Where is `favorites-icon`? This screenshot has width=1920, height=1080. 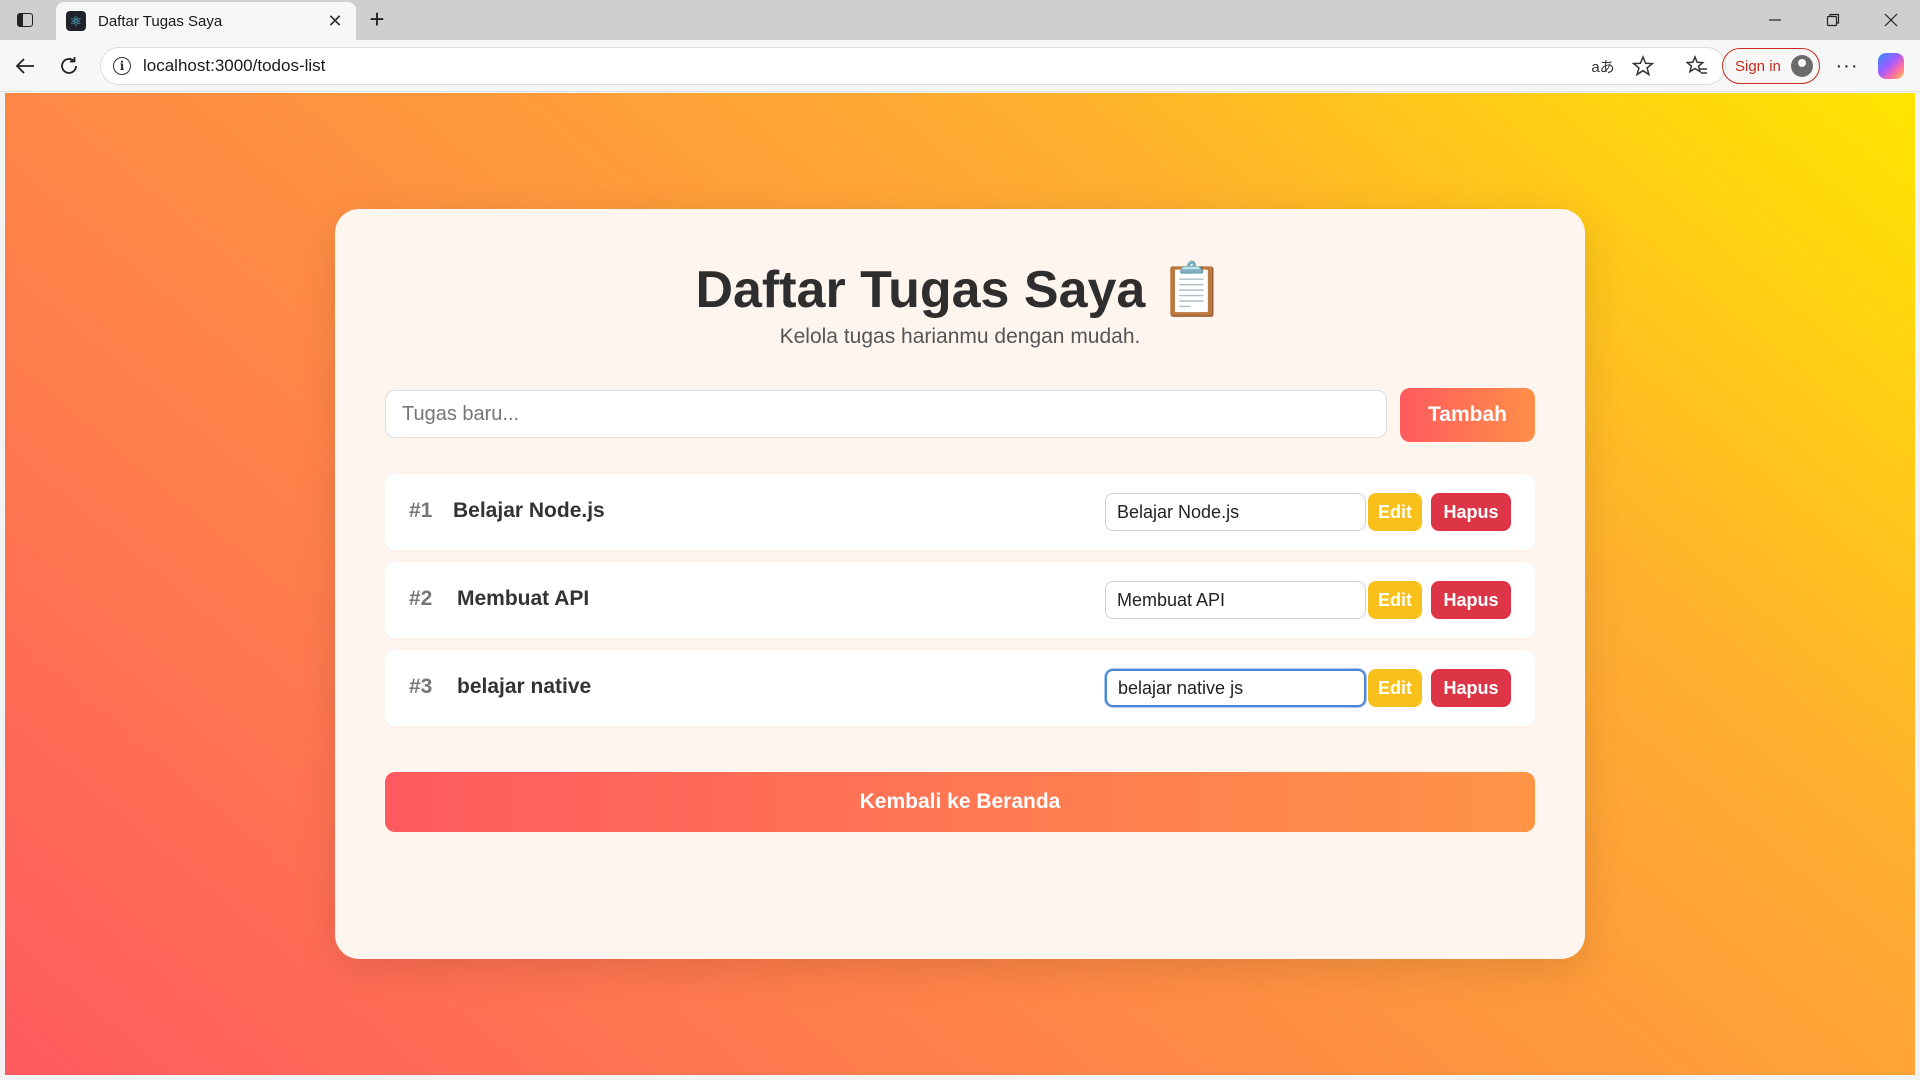 favorites-icon is located at coordinates (1697, 66).